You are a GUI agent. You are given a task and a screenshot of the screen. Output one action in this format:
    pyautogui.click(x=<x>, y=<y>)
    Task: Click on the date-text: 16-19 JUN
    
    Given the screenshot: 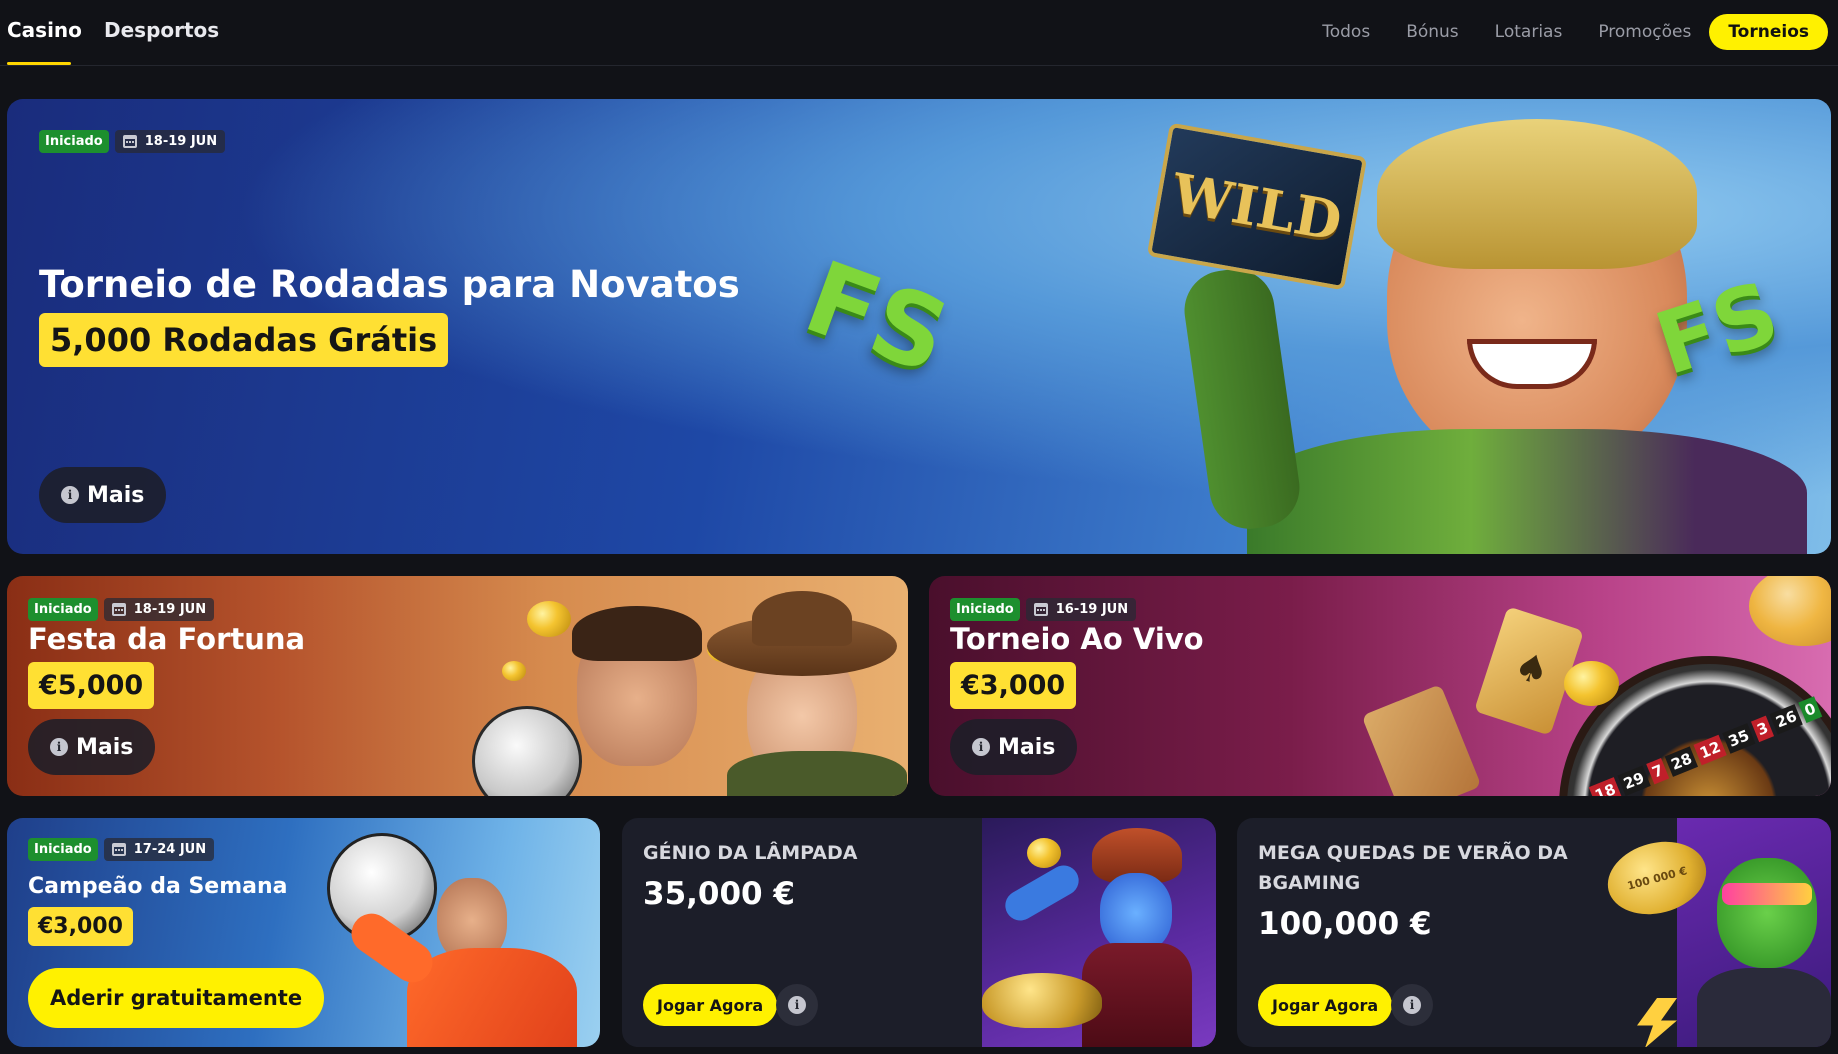 What is the action you would take?
    pyautogui.click(x=1092, y=609)
    